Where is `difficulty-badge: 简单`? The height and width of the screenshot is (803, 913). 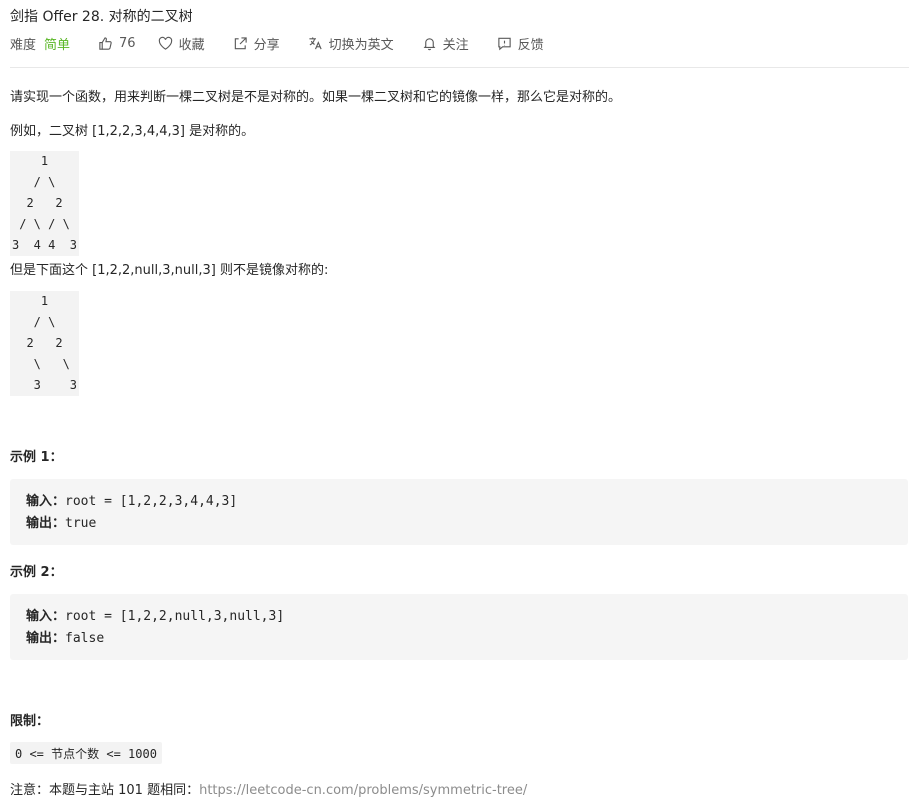 difficulty-badge: 简单 is located at coordinates (57, 45).